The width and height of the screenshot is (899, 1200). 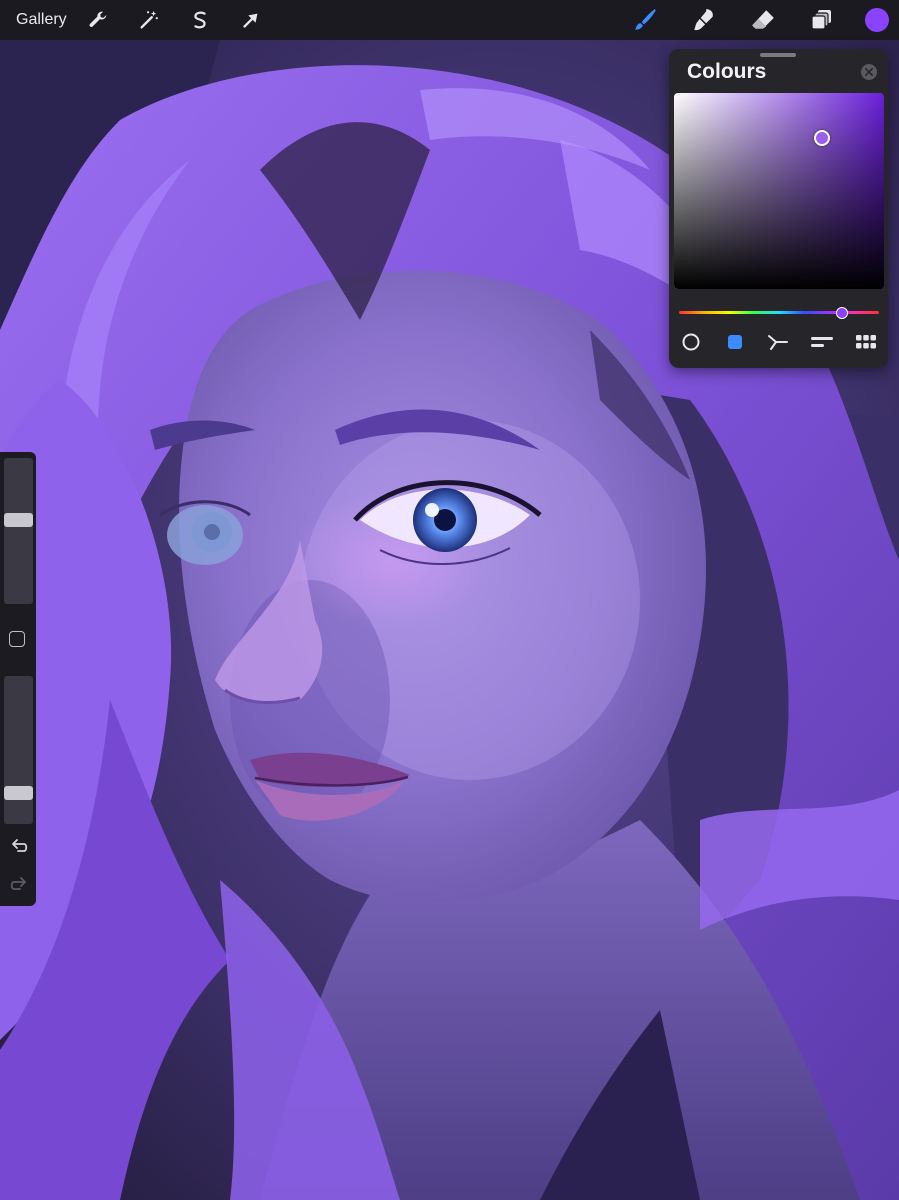 I want to click on colour-mode-tabs, so click(x=778, y=342).